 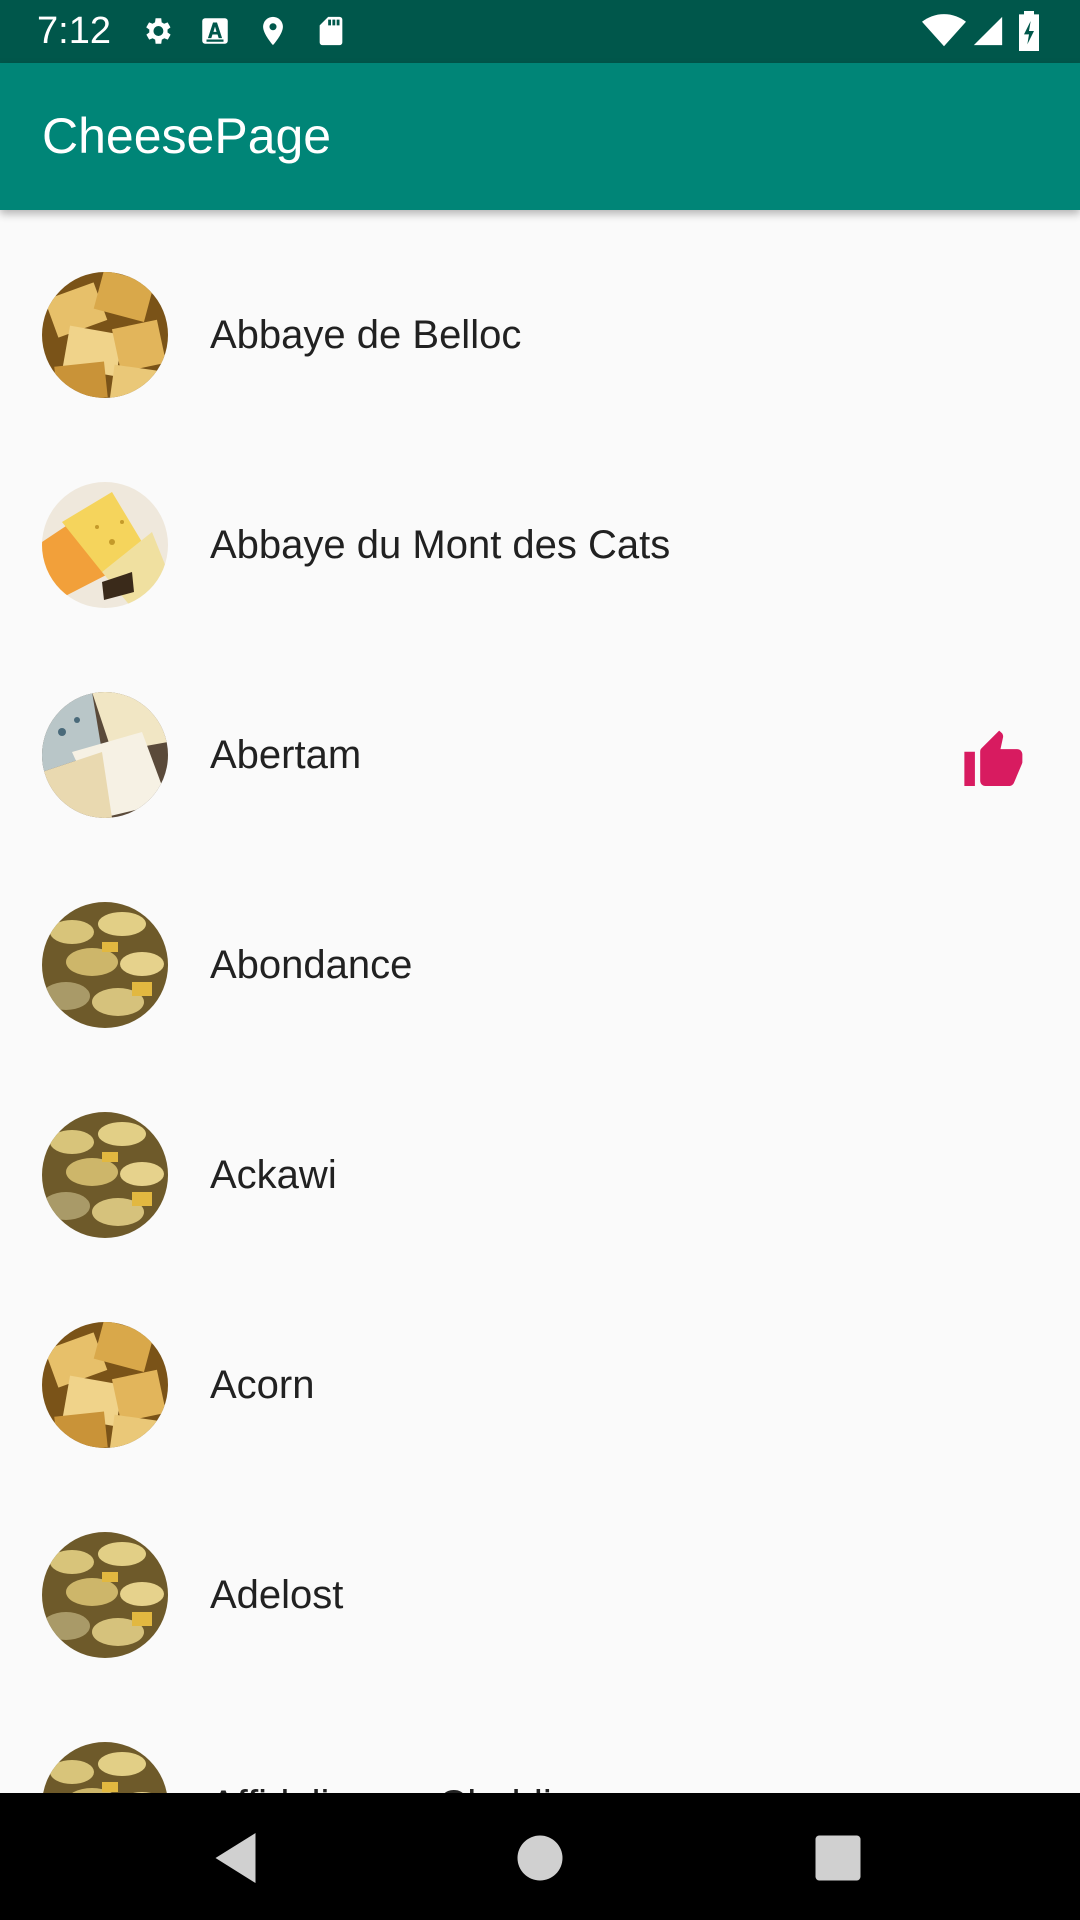 I want to click on list-item: Abertam, so click(x=540, y=735).